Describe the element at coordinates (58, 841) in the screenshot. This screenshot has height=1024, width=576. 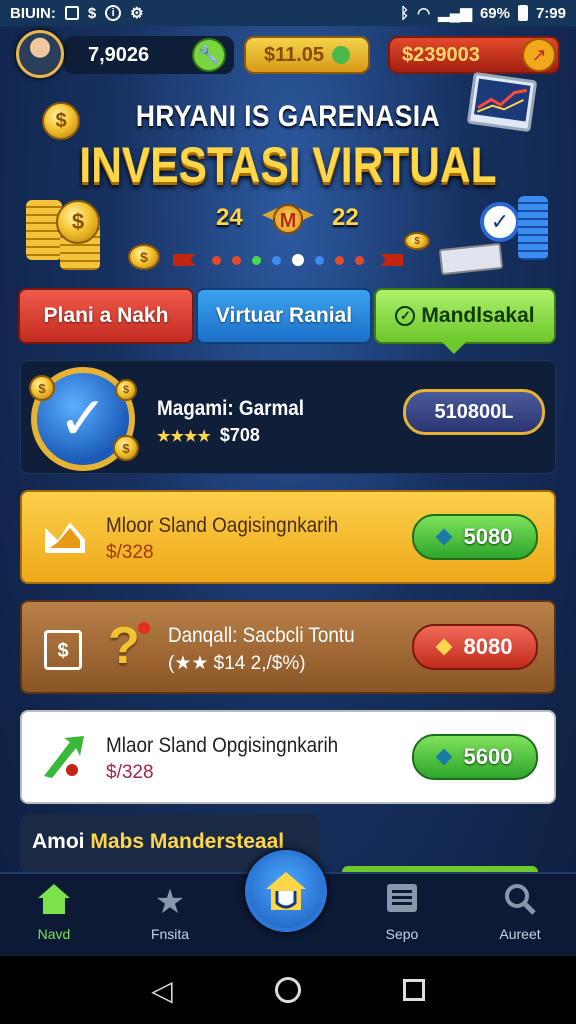
I see `card-title-prefix: Amoi` at that location.